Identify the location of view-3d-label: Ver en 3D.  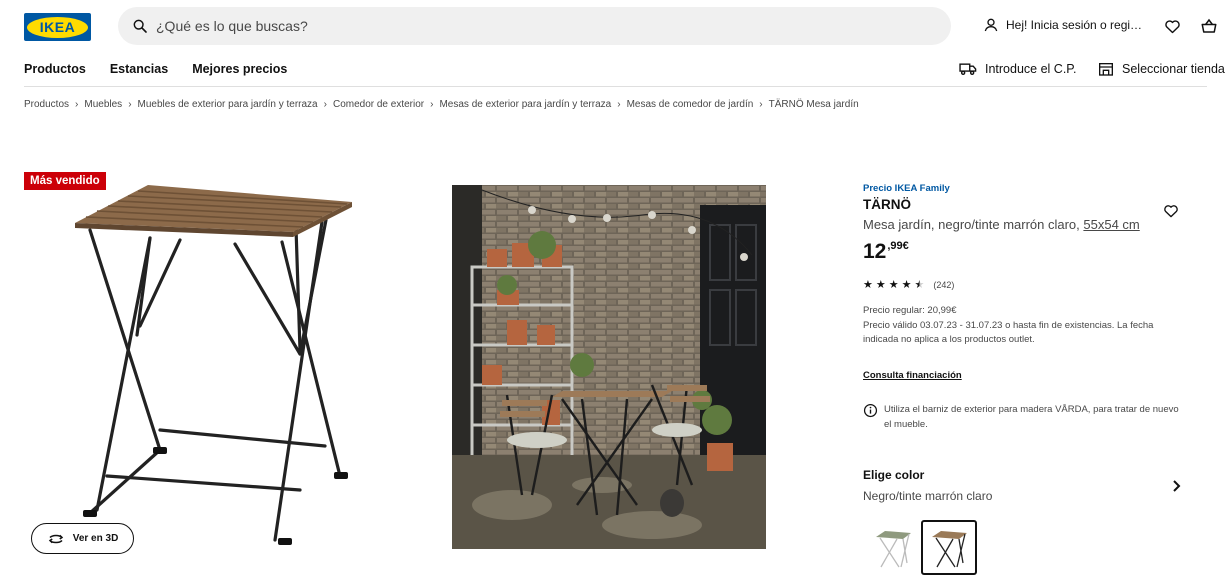
(95, 538).